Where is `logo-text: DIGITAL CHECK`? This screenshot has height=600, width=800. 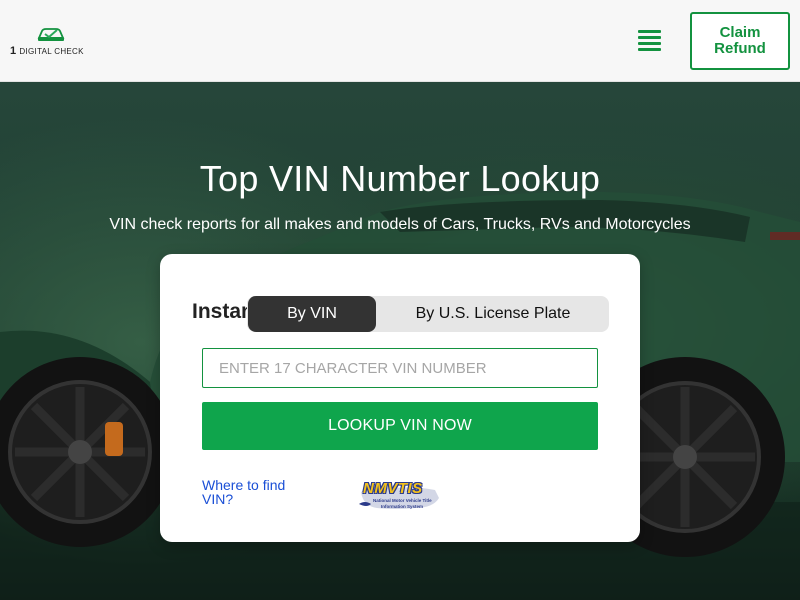 logo-text: DIGITAL CHECK is located at coordinates (51, 51).